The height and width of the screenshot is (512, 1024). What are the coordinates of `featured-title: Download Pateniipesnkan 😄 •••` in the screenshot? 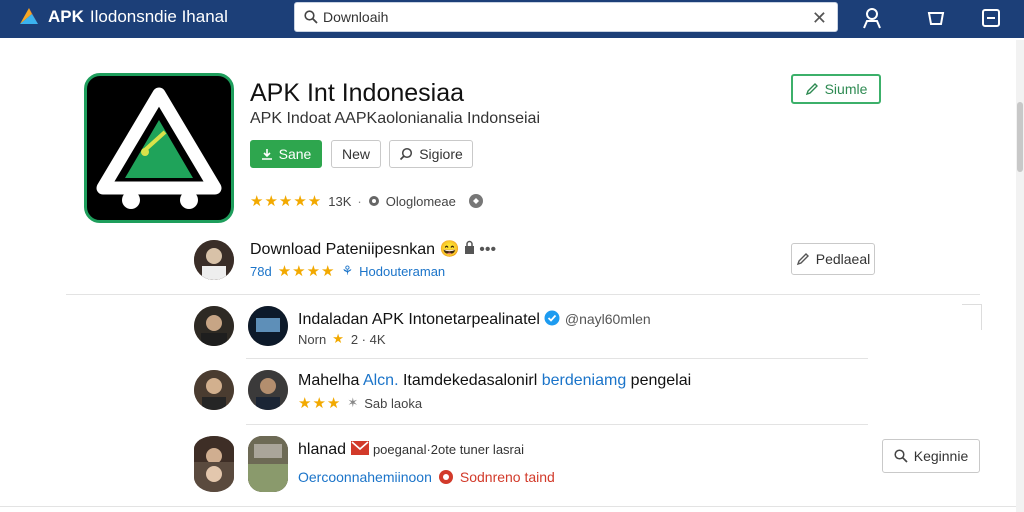 It's located at (373, 249).